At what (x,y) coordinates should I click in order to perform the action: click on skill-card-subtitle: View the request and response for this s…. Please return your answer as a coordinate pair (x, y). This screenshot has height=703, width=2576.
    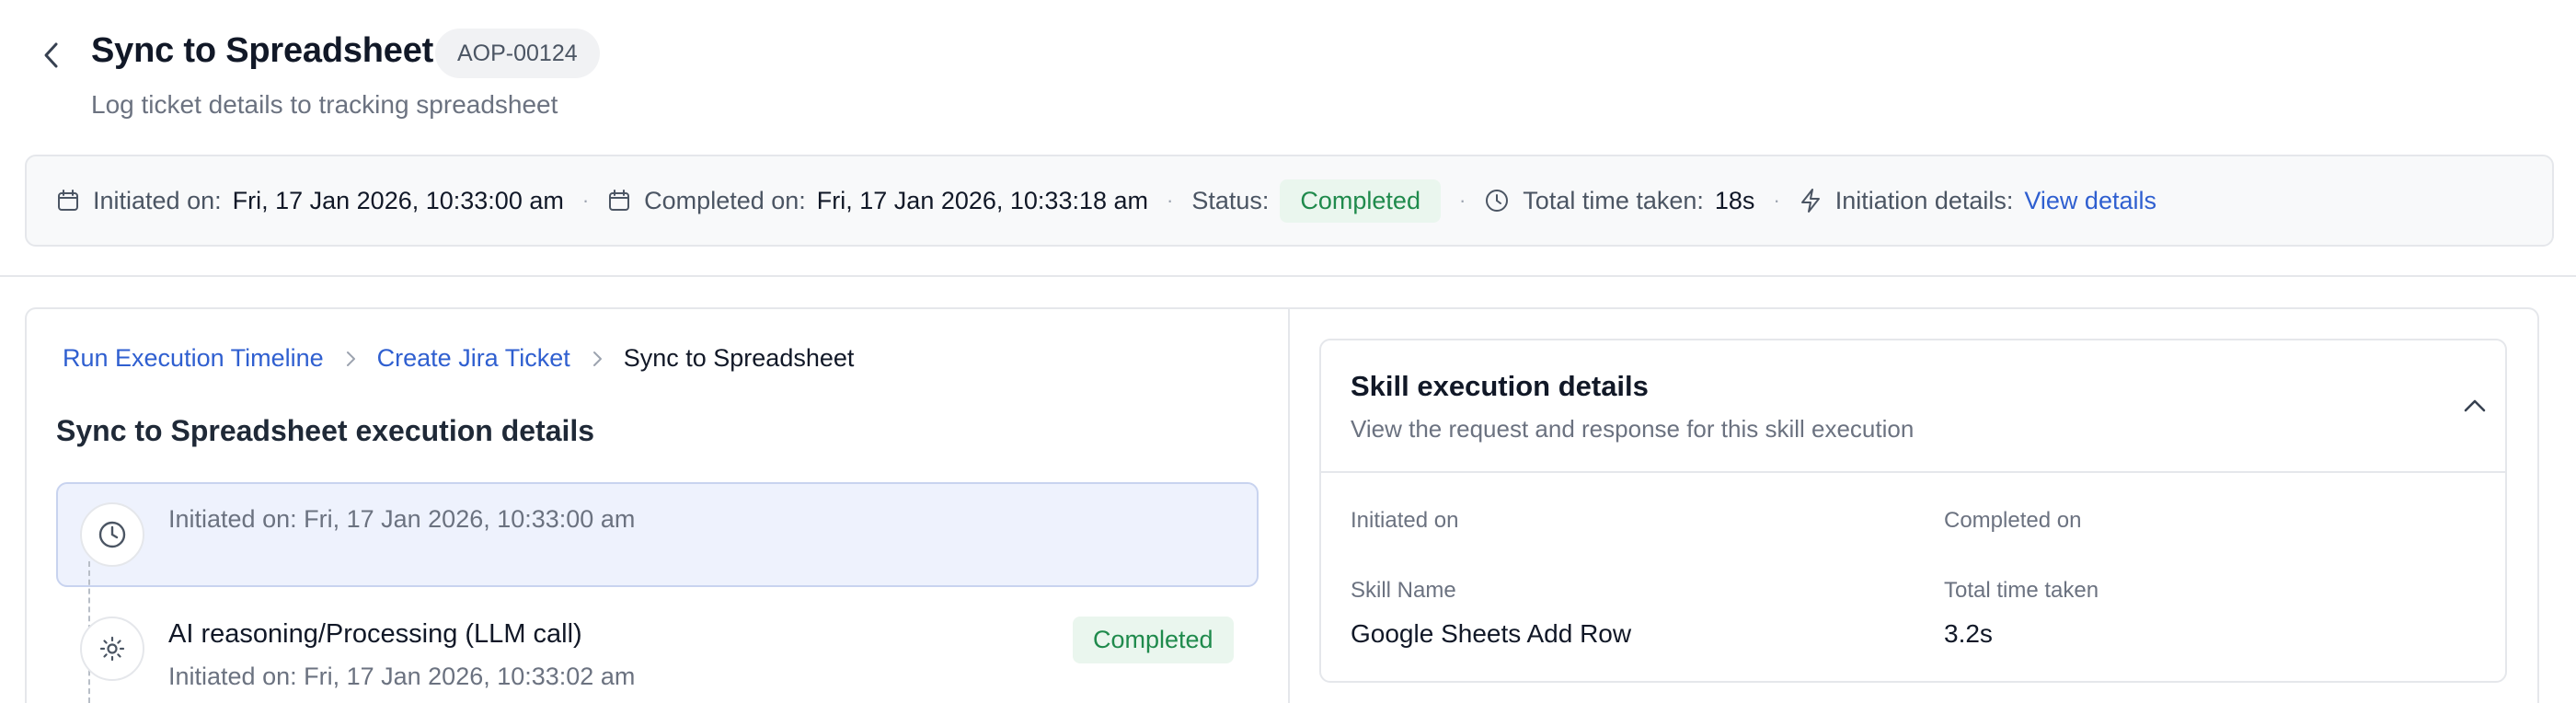
    Looking at the image, I should click on (1633, 429).